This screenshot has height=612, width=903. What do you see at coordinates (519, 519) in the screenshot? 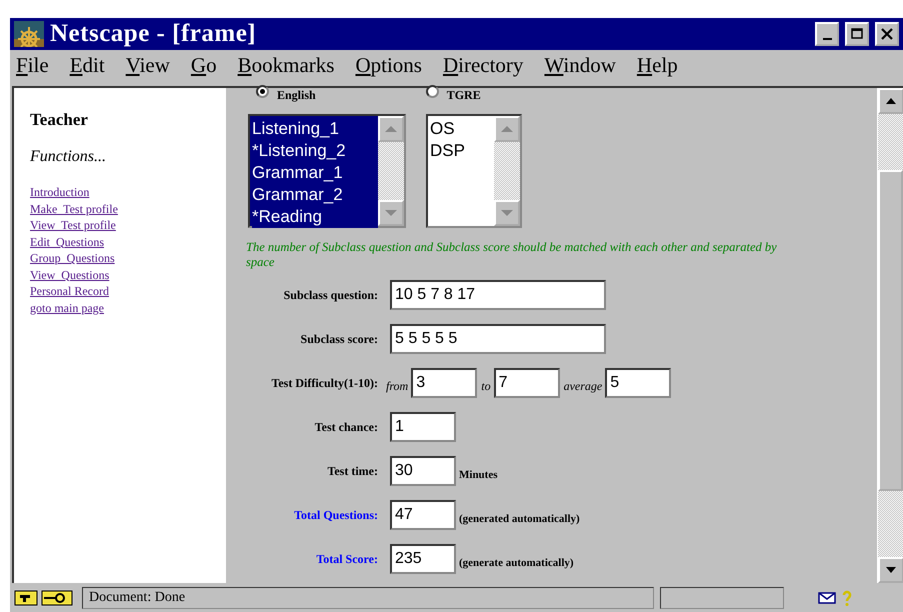
I see `field-note: (generated automatically)` at bounding box center [519, 519].